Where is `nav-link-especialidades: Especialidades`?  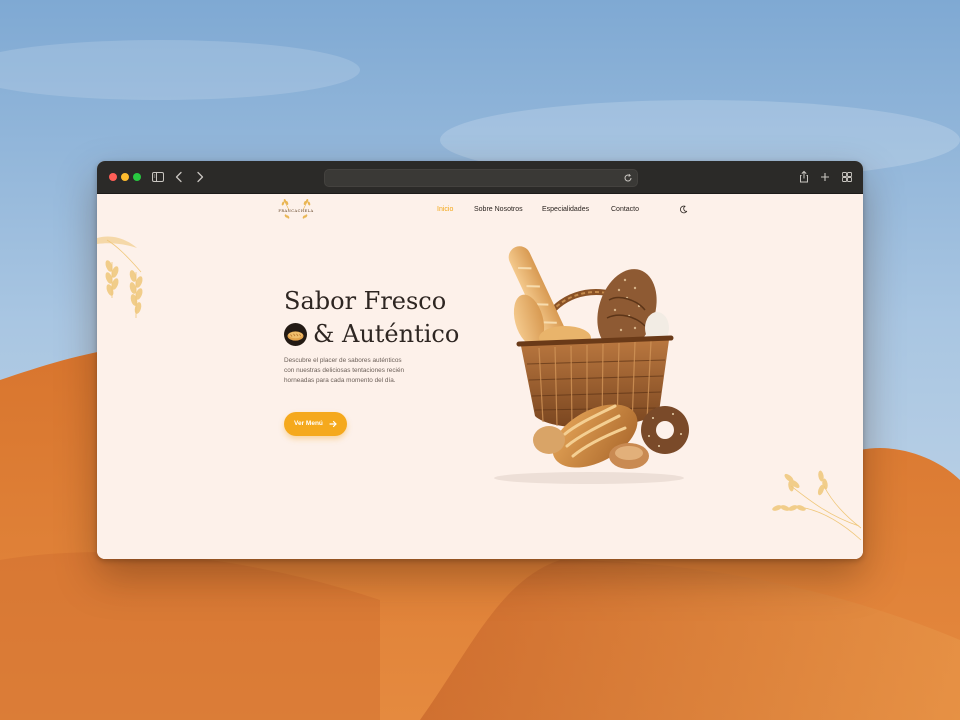 nav-link-especialidades: Especialidades is located at coordinates (565, 209).